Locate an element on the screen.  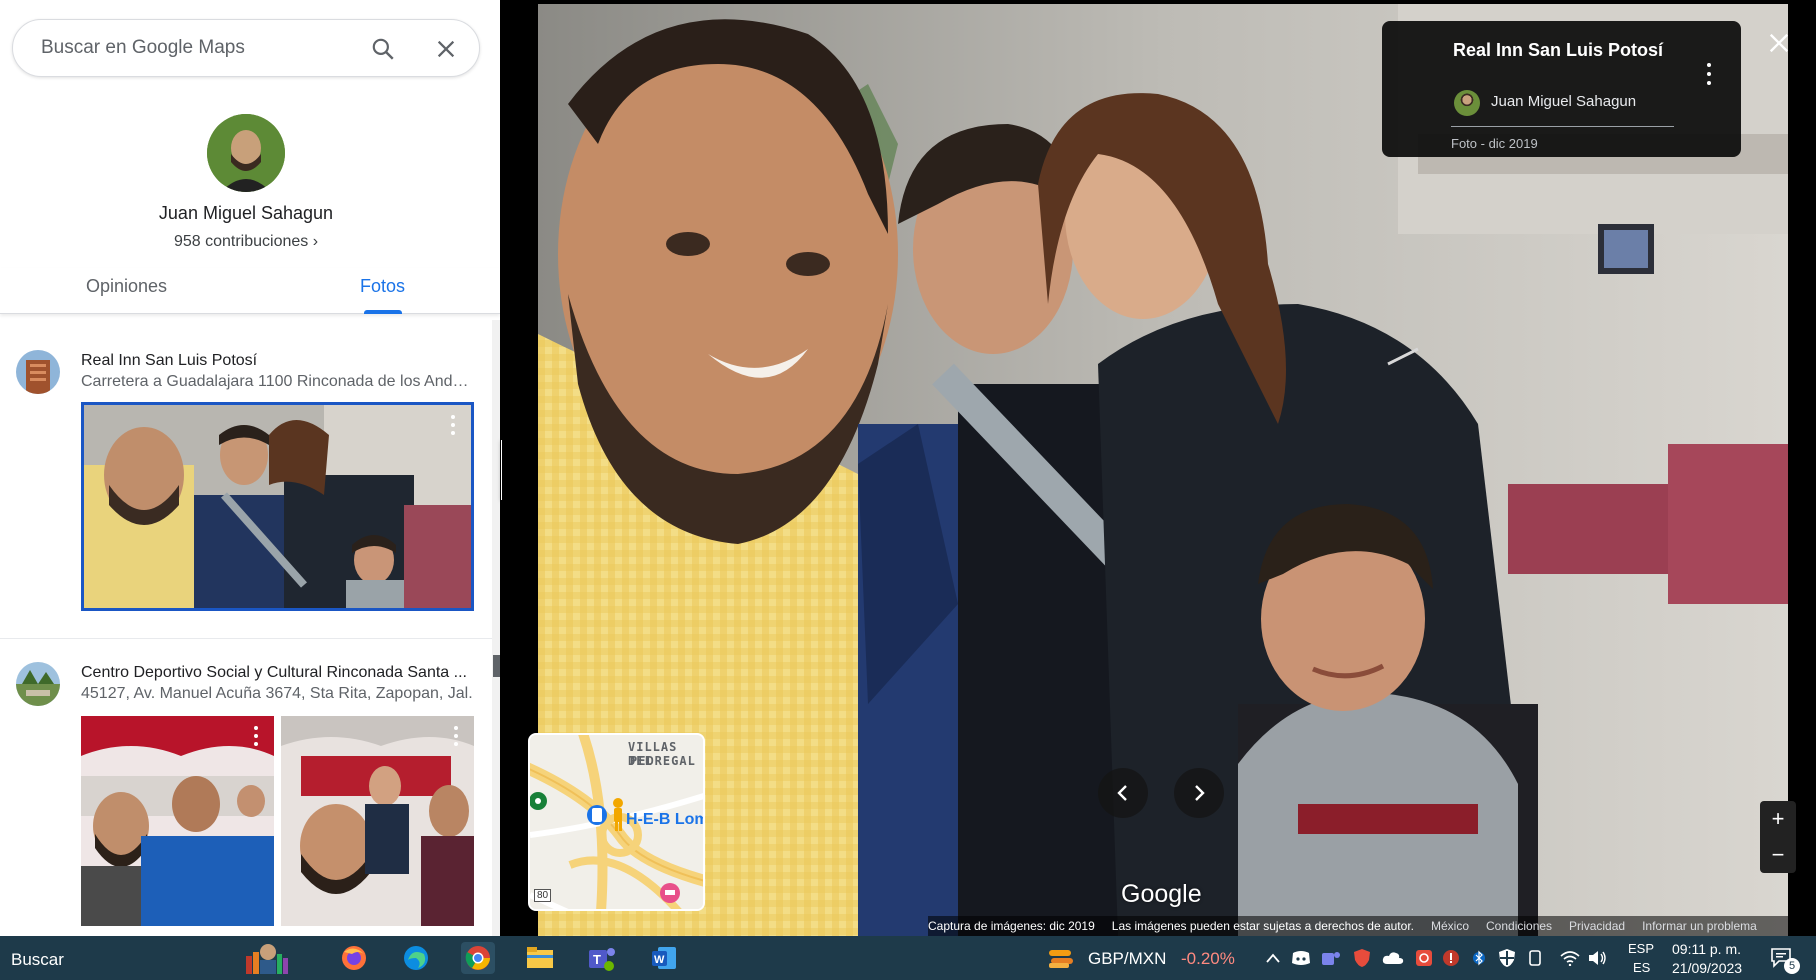
notification-count: 5 is located at coordinates (1792, 966).